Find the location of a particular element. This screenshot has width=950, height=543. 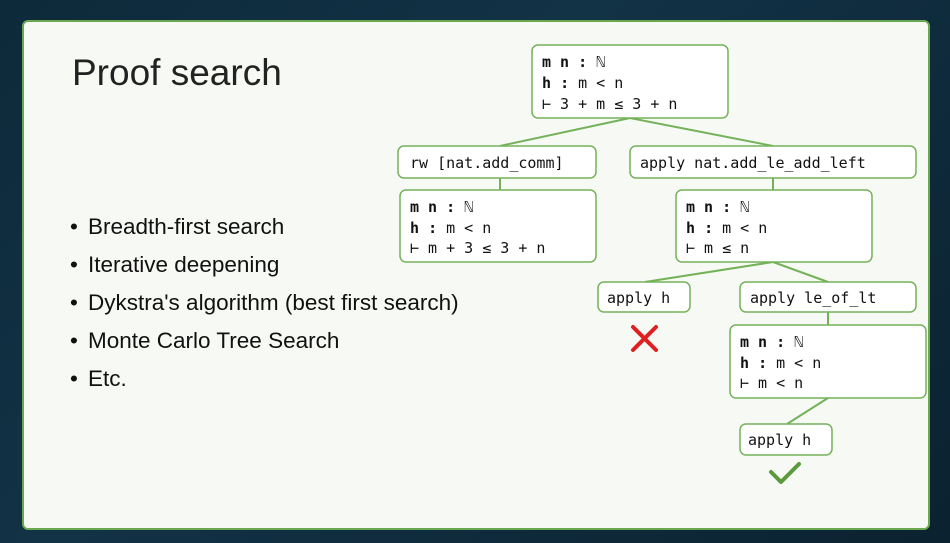

tactic-label: rw [nat.add_comm] is located at coordinates (487, 163).